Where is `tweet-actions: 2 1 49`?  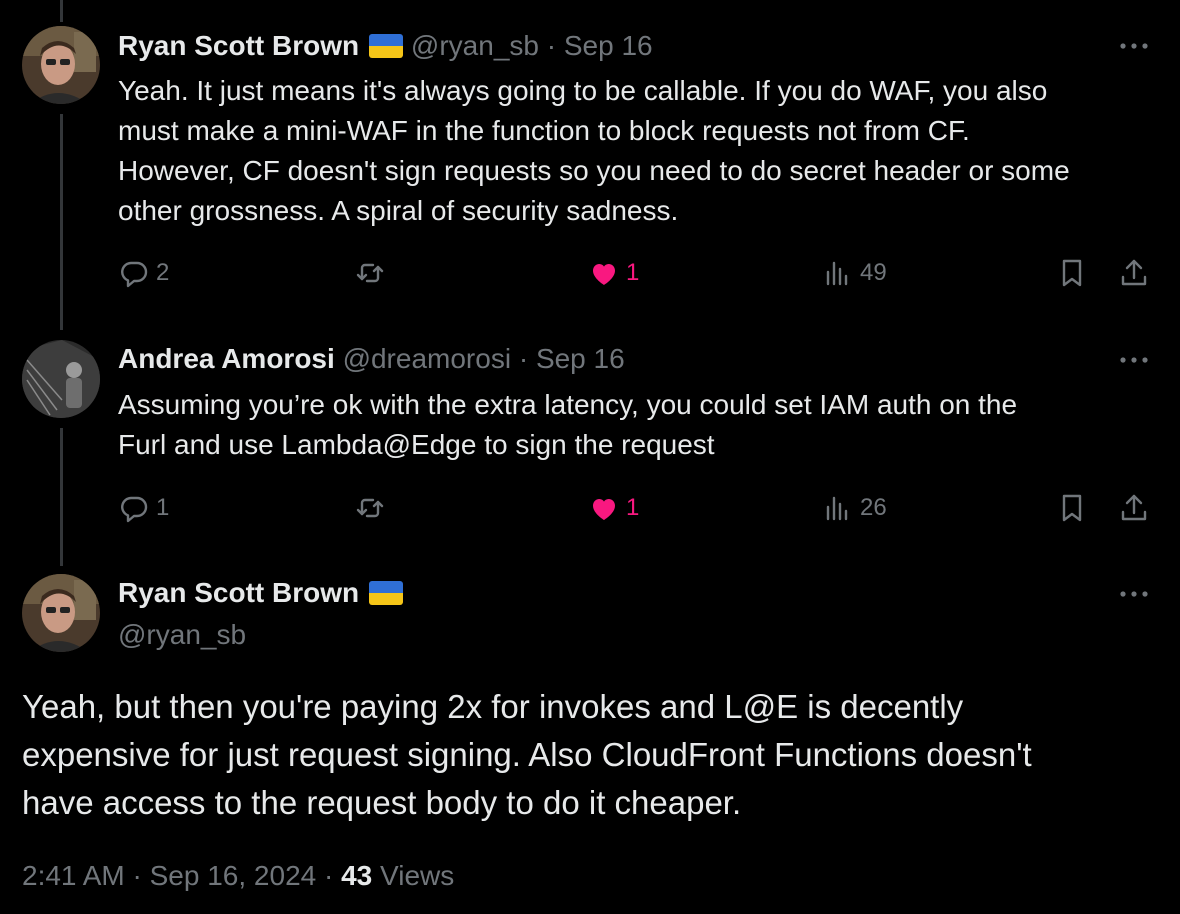 tweet-actions: 2 1 49 is located at coordinates (638, 275).